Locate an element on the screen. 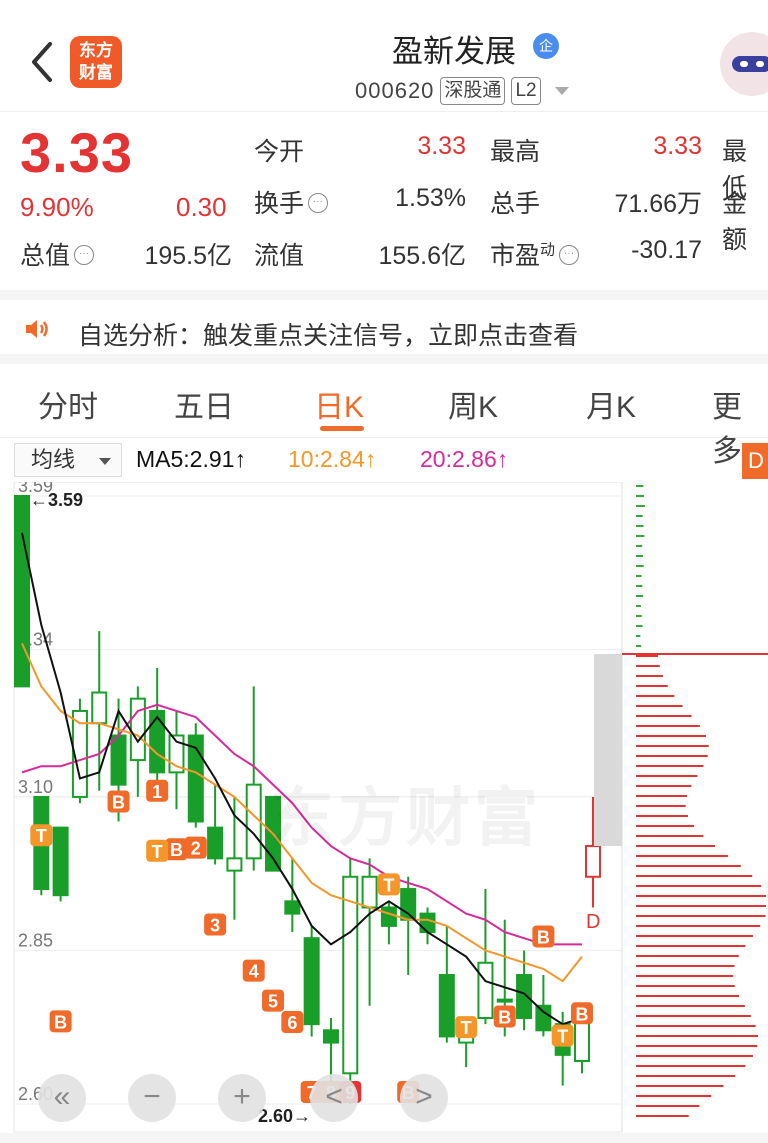  eastmoney-logo: 东方 财富 is located at coordinates (96, 62).